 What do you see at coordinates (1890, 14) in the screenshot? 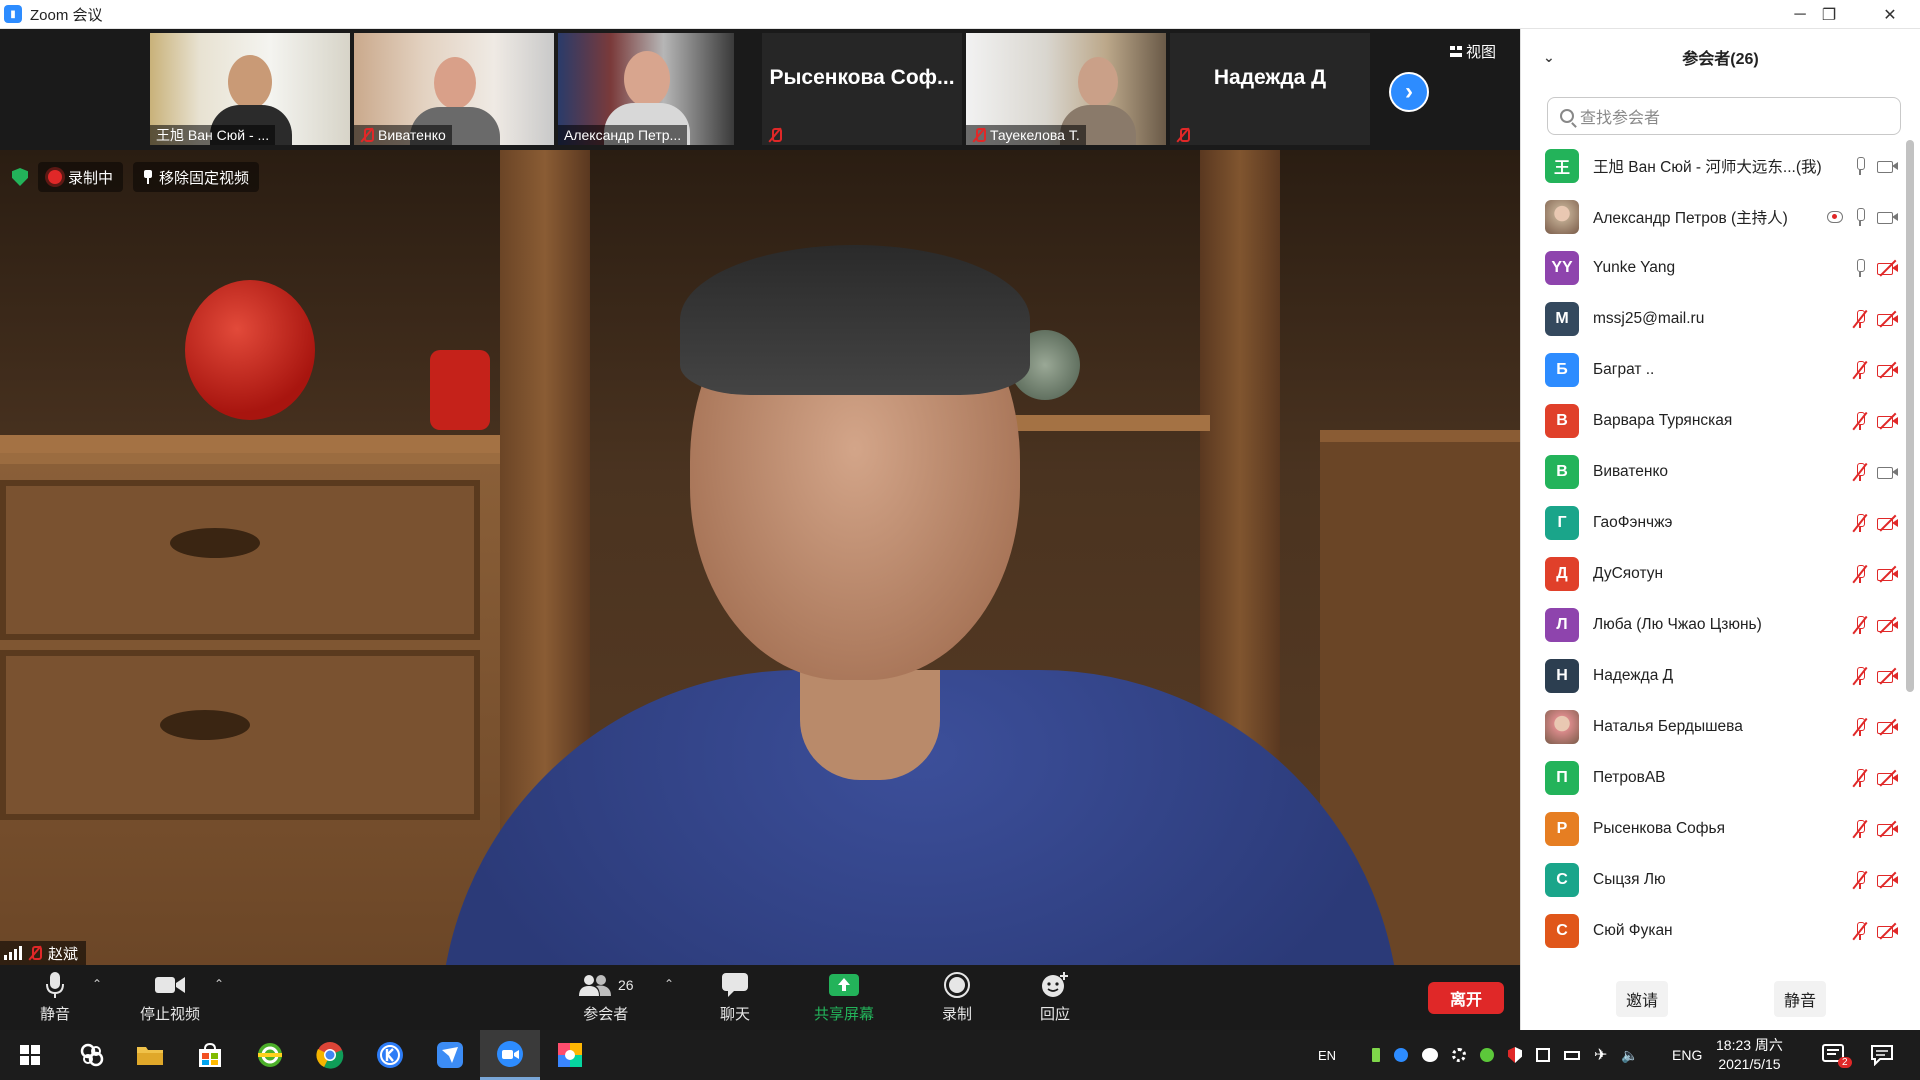
I see `close-button: ✕` at bounding box center [1890, 14].